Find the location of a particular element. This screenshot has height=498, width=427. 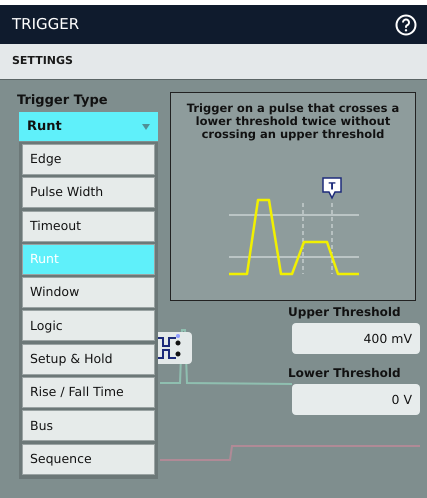

trigger-type-dropdown: Runt is located at coordinates (88, 126).